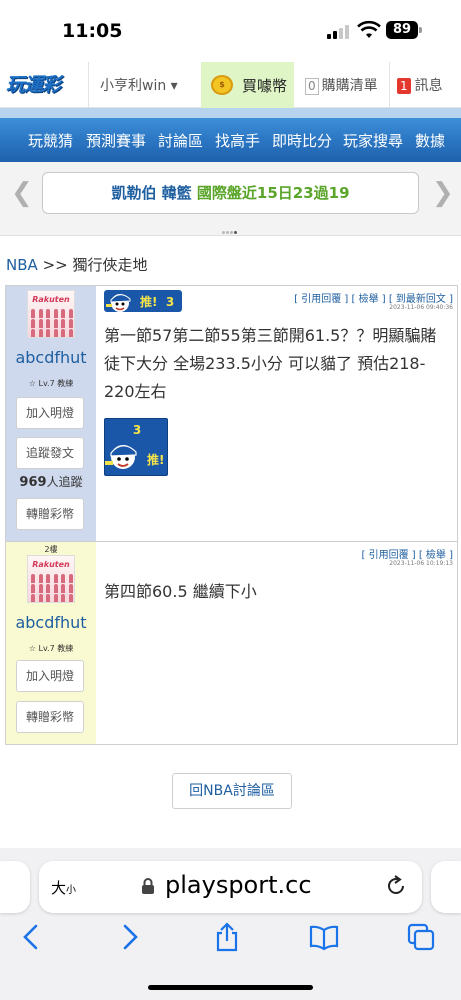 This screenshot has height=1000, width=461. Describe the element at coordinates (227, 937) in the screenshot. I see `share-icon` at that location.